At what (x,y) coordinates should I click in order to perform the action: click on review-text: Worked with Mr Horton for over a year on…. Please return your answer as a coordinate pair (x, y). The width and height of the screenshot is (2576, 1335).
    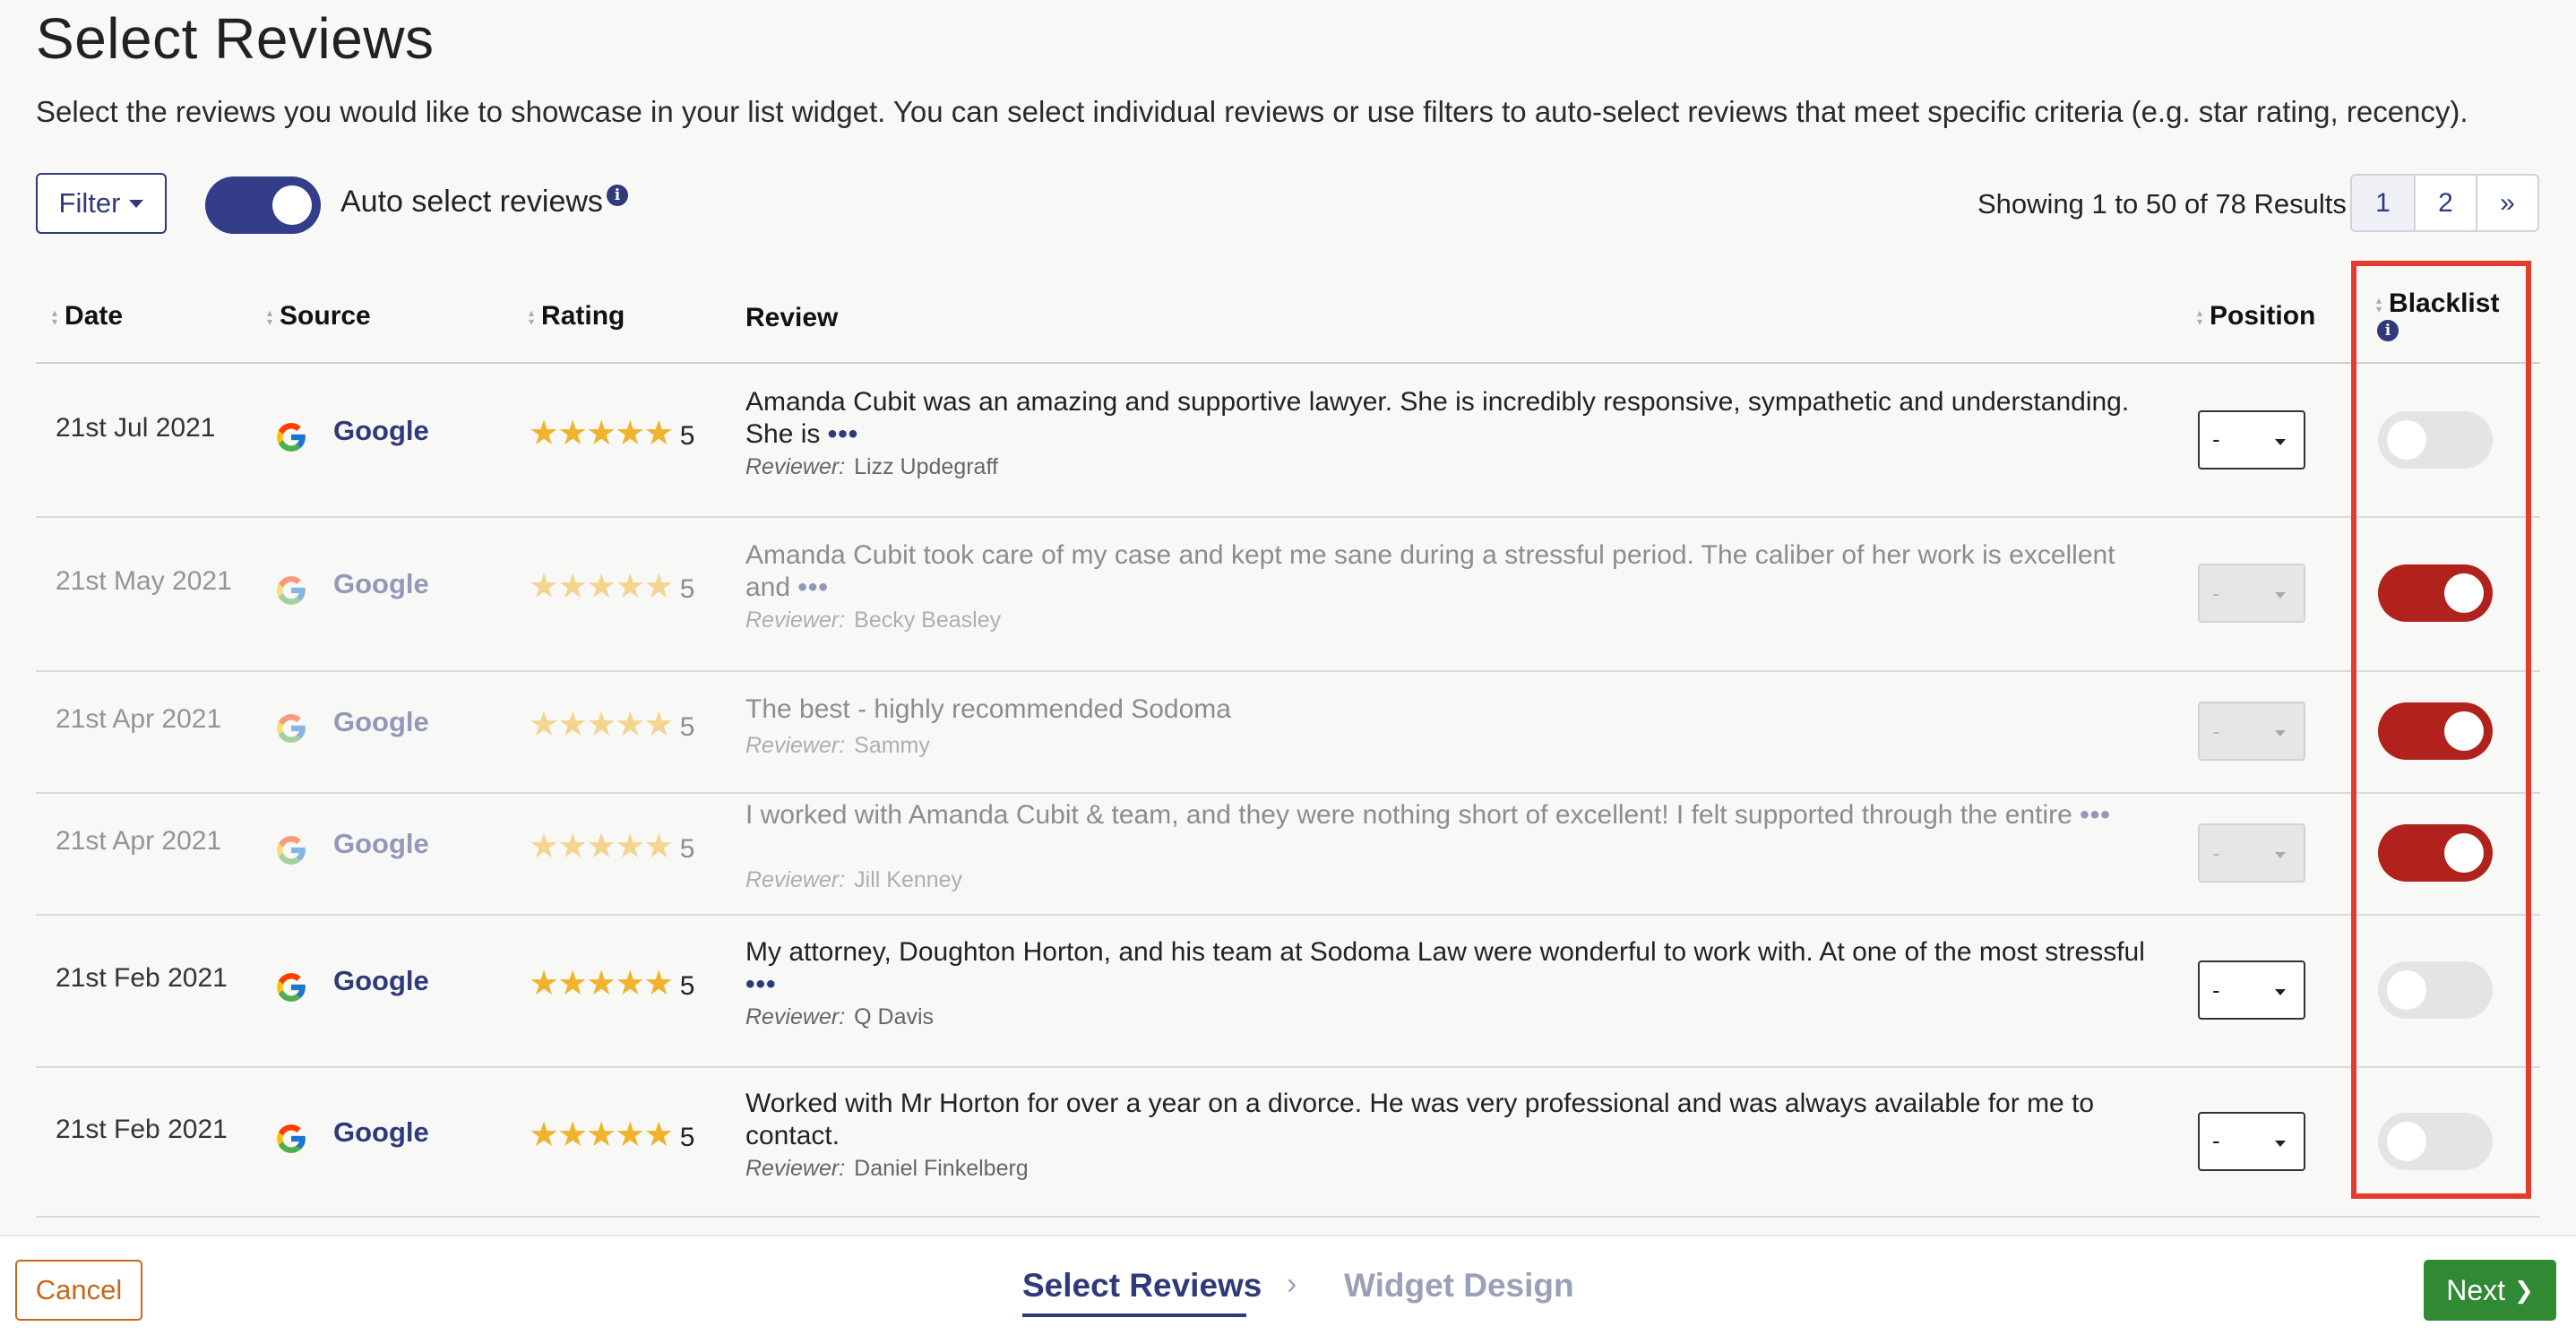
    Looking at the image, I should click on (1453, 1120).